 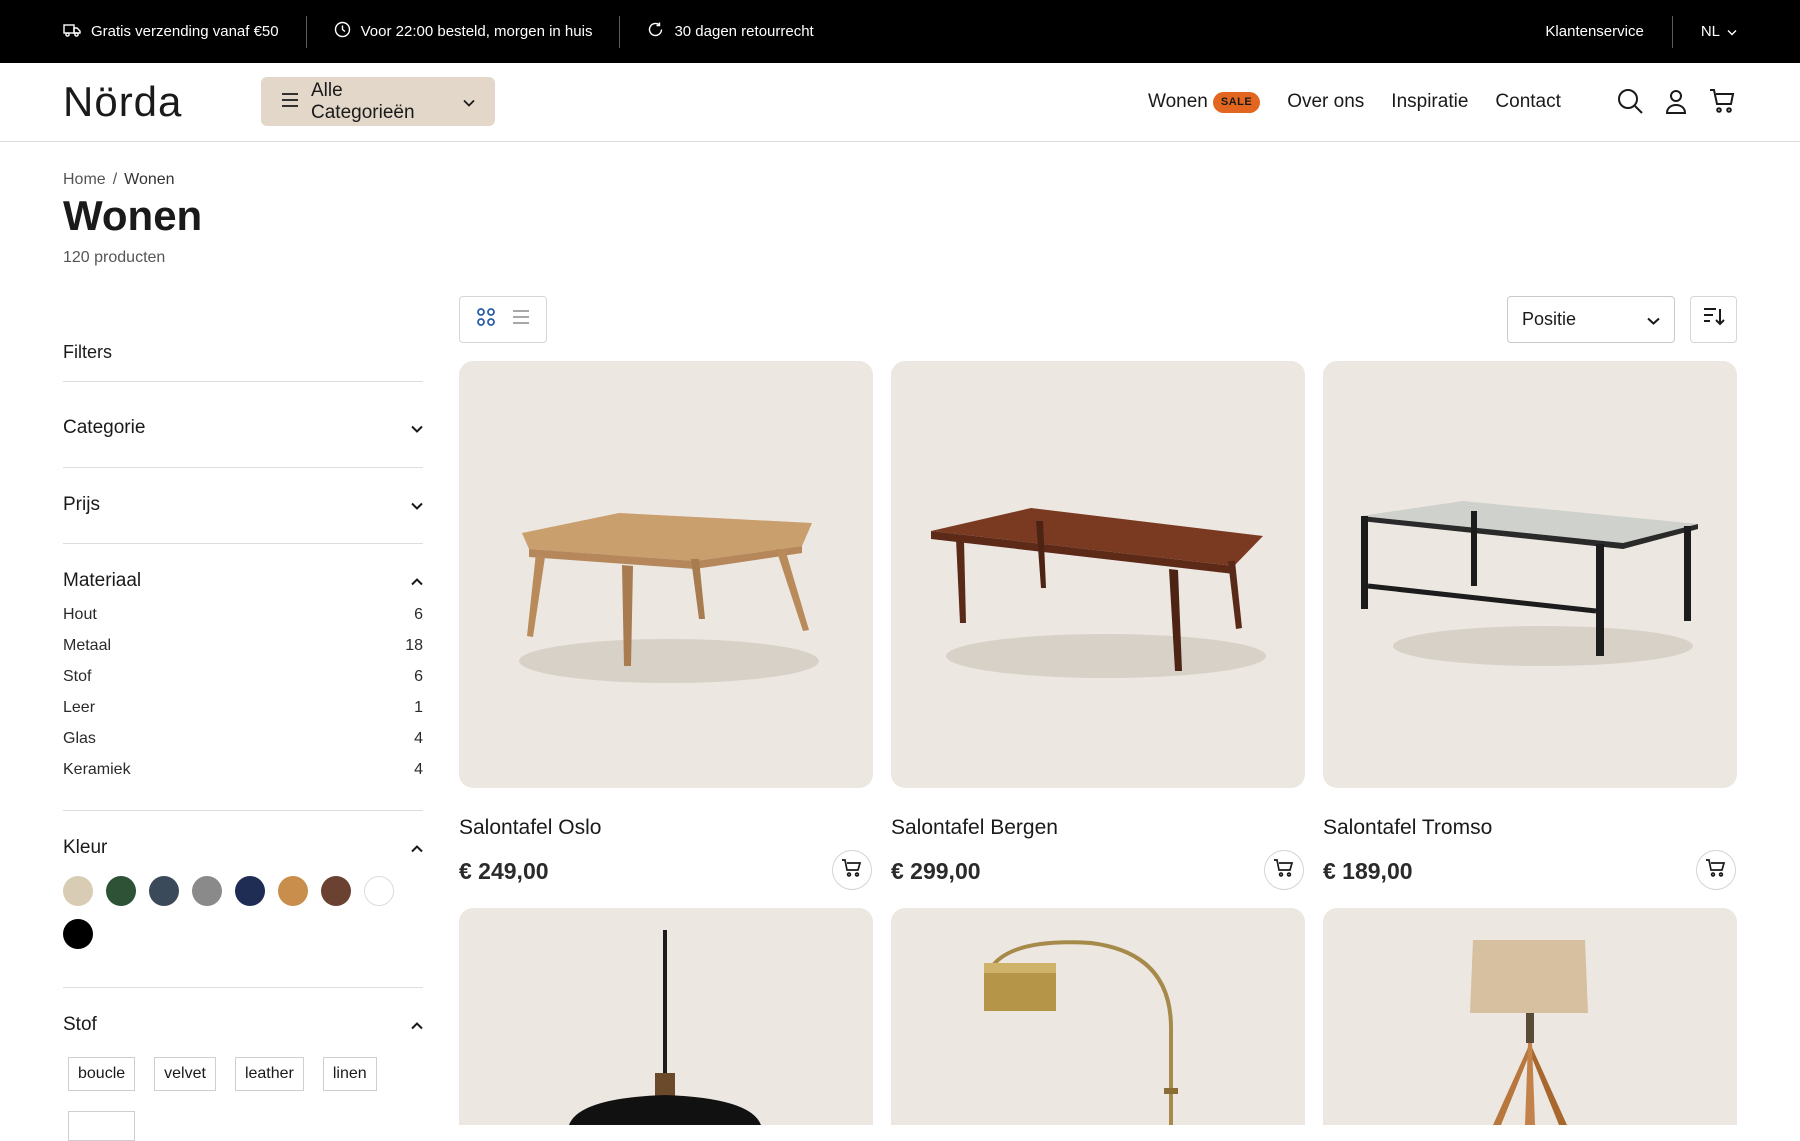 I want to click on view-toggle, so click(x=503, y=319).